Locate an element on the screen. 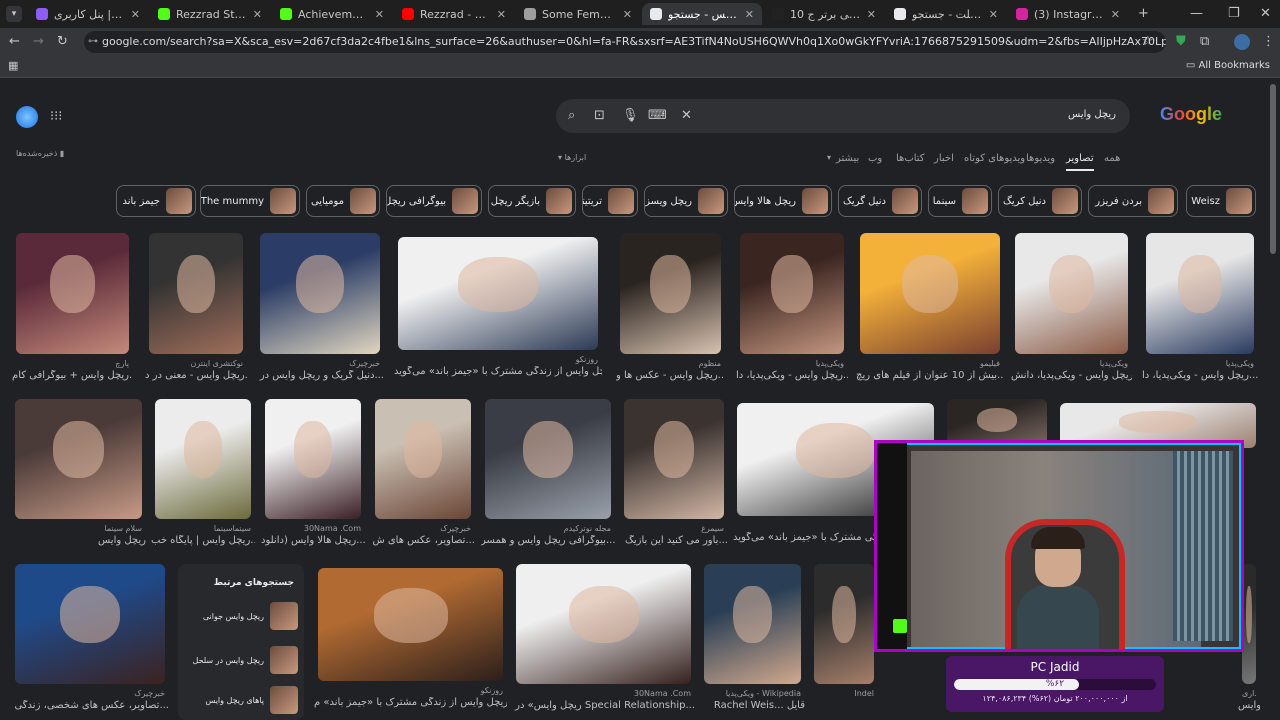  gemini-icon is located at coordinates (27, 117).